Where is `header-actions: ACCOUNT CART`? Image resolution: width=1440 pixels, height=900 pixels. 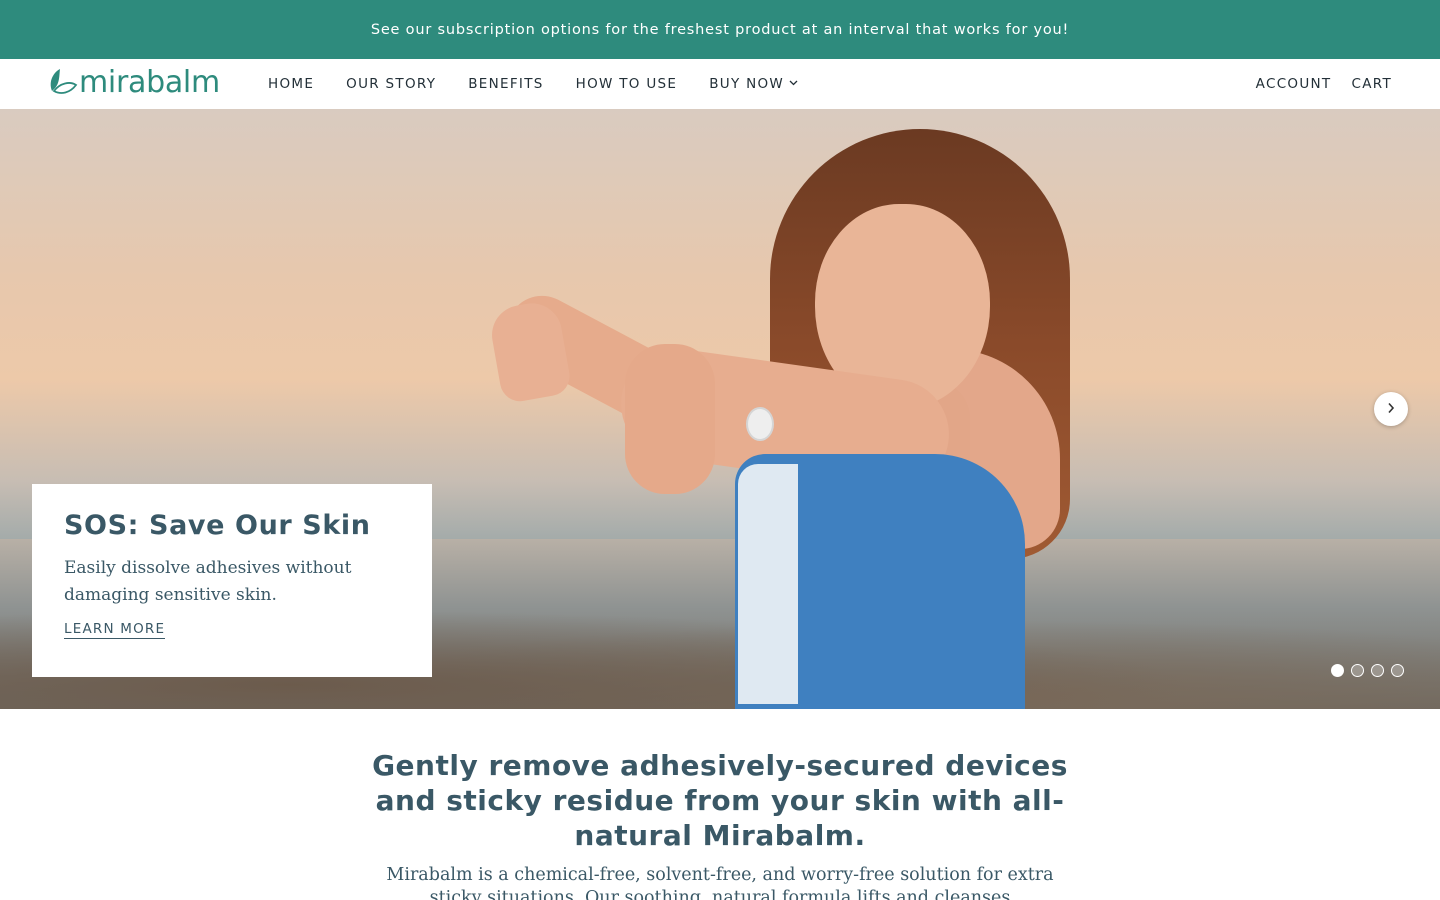
header-actions: ACCOUNT CART is located at coordinates (1314, 84).